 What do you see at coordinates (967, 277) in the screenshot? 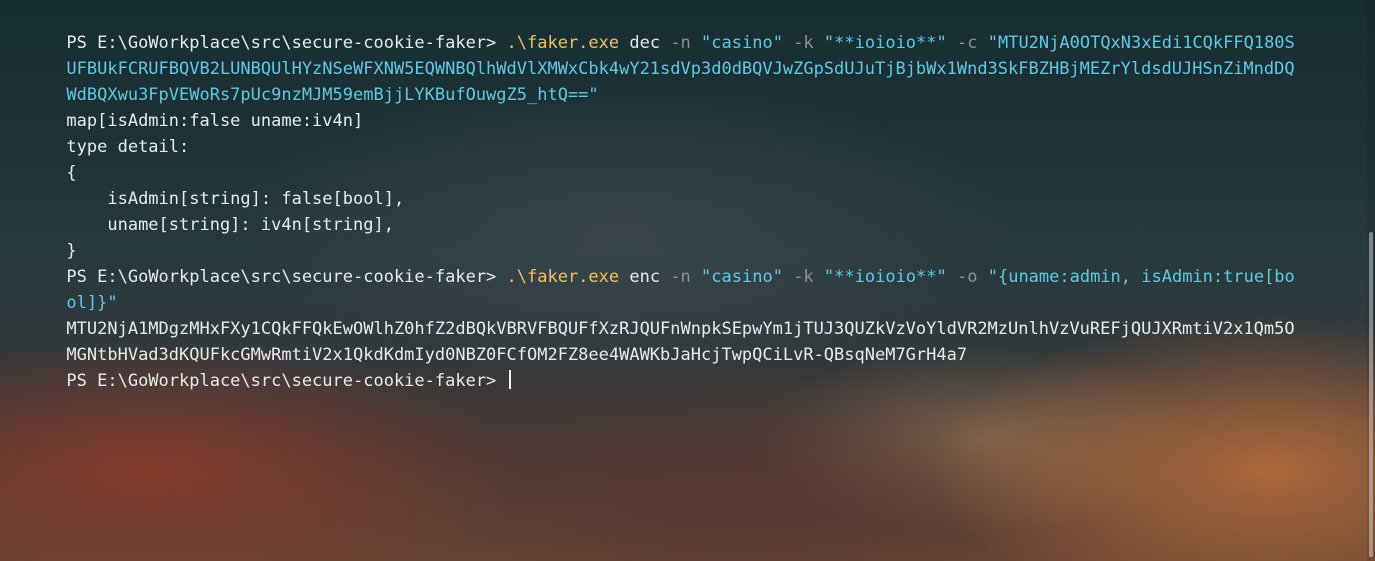
I see `command-flag-o: -o` at bounding box center [967, 277].